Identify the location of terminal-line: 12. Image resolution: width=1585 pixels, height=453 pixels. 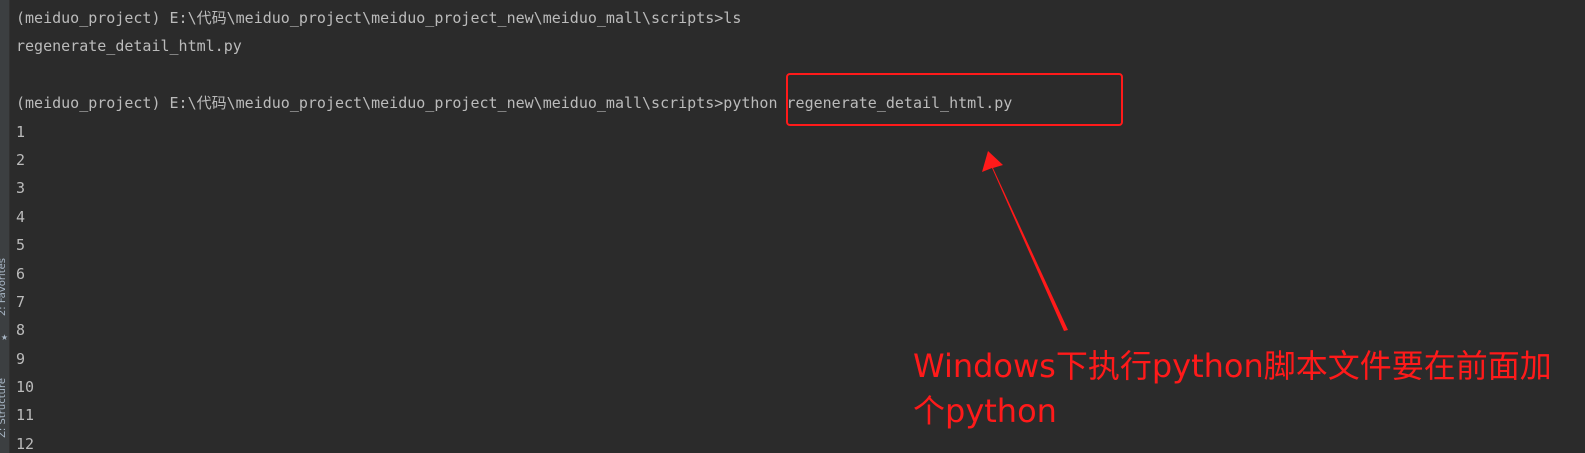
(25, 443).